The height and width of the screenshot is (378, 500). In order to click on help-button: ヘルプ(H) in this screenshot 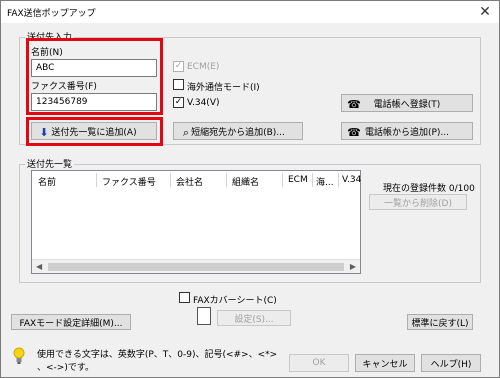, I will do `click(451, 363)`.